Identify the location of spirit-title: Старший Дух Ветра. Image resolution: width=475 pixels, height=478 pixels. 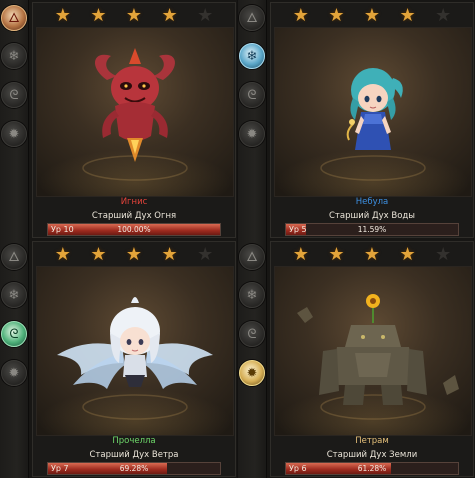
(134, 455).